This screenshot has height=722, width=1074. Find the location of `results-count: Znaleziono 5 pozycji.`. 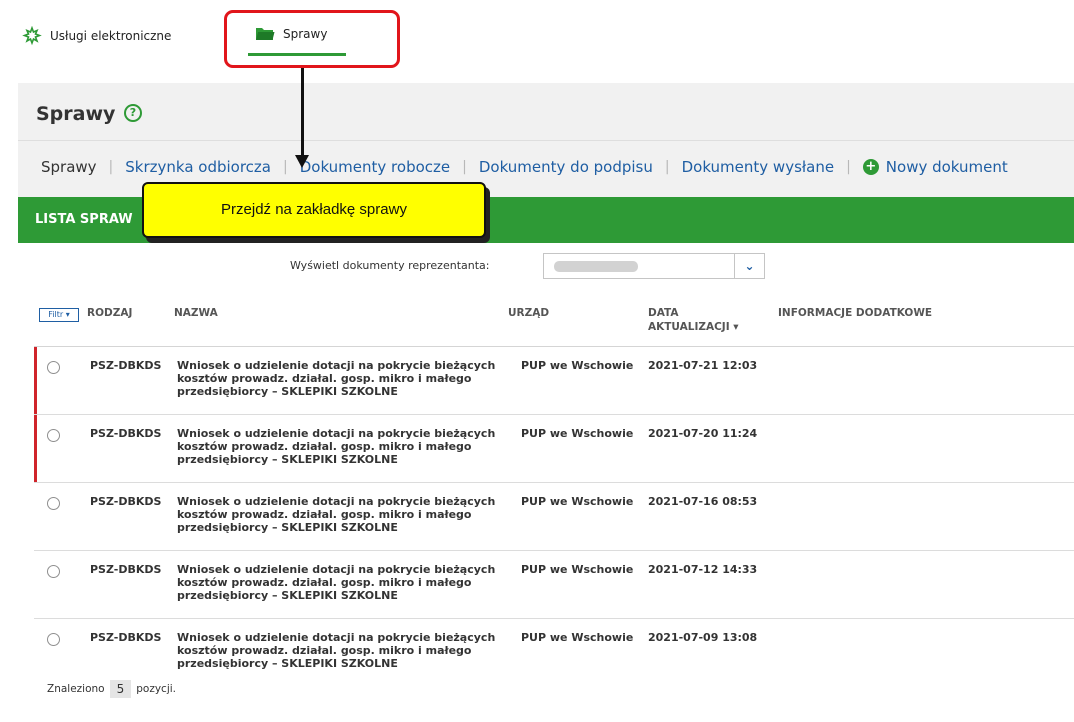

results-count: Znaleziono 5 pozycji. is located at coordinates (111, 689).